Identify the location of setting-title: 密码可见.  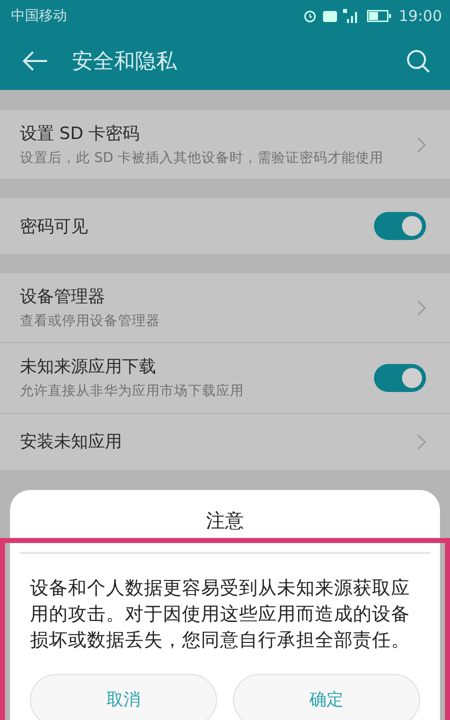
(54, 227).